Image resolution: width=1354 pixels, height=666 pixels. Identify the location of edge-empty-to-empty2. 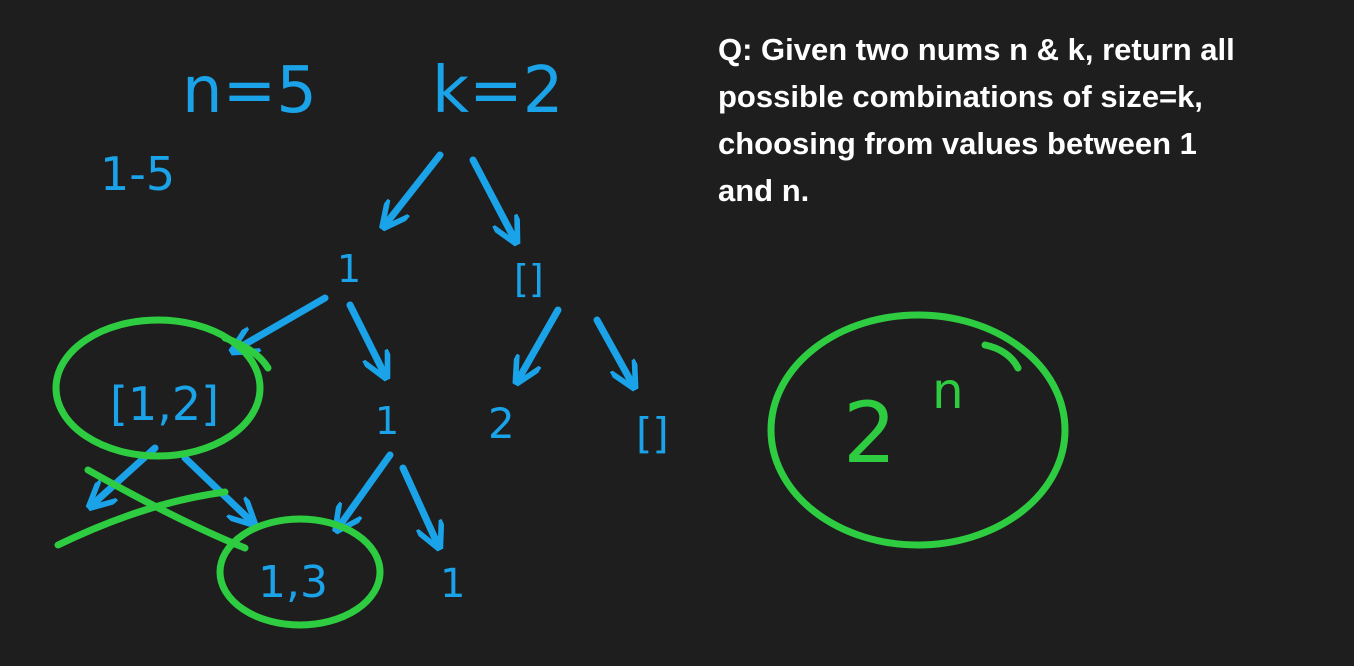
(613, 350).